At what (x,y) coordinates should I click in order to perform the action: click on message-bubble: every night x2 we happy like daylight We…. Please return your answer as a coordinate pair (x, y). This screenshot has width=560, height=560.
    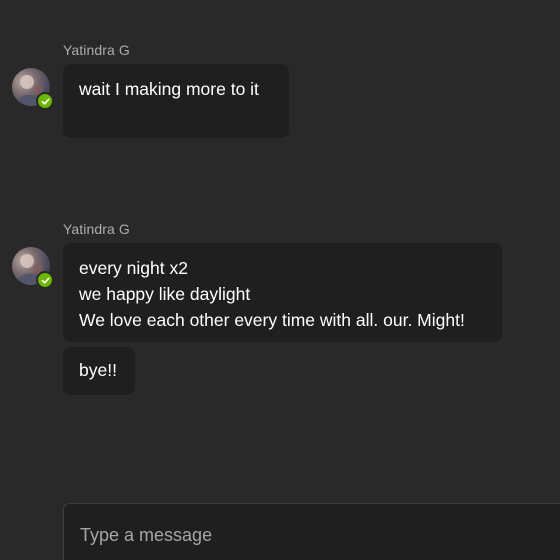
    Looking at the image, I should click on (282, 292).